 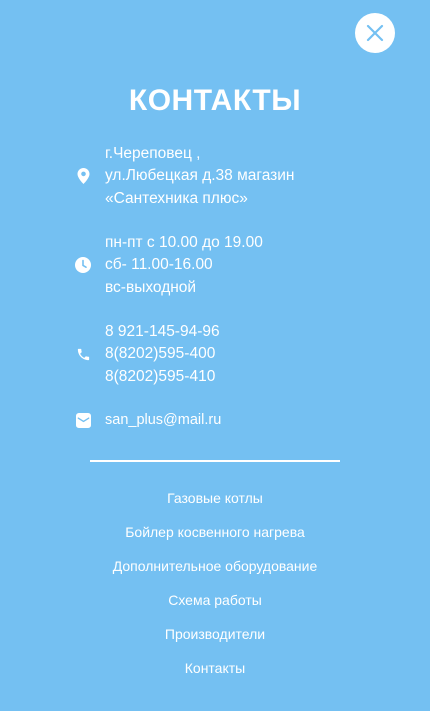 I want to click on close-button, so click(x=375, y=33).